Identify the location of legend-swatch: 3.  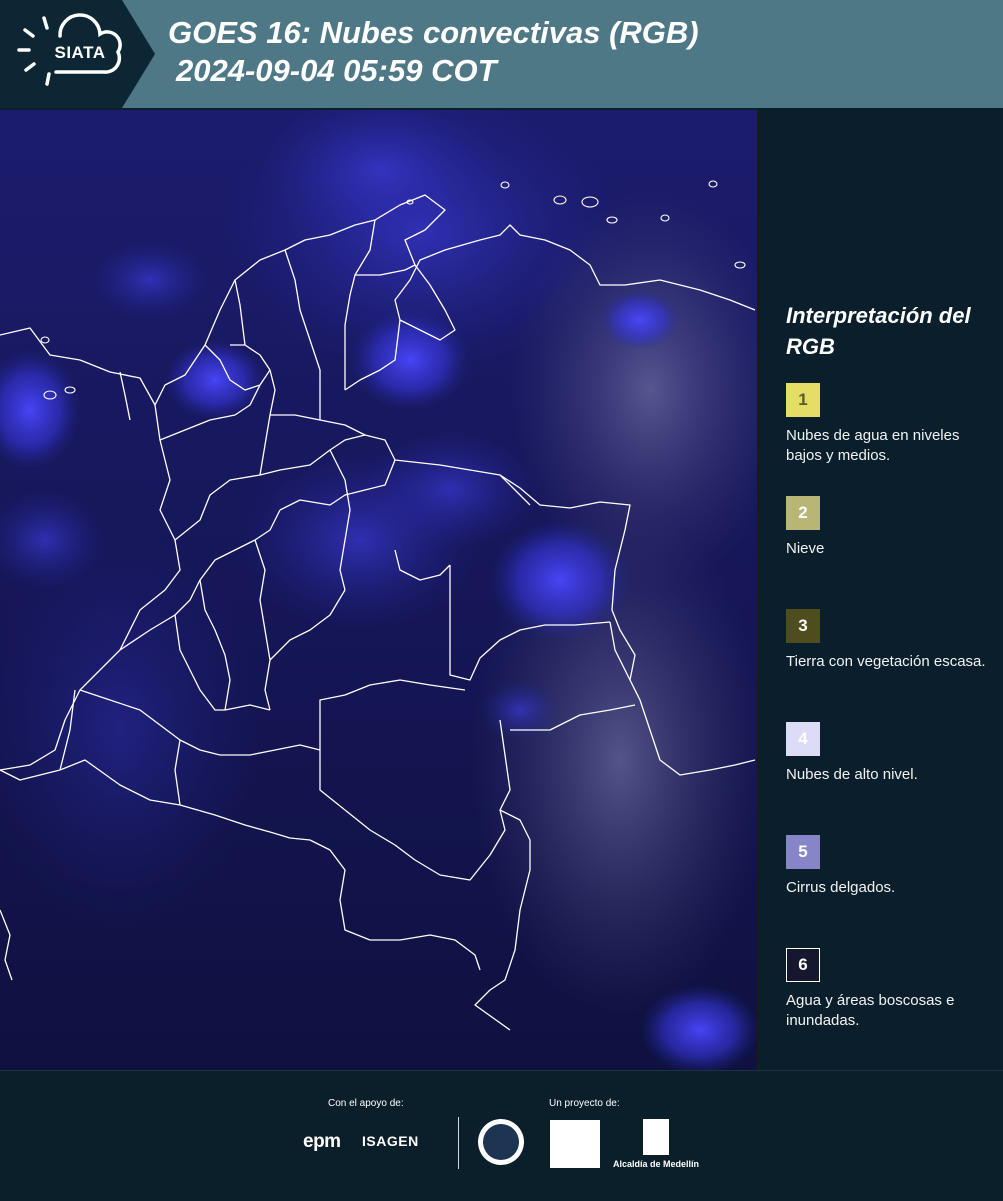
(803, 626).